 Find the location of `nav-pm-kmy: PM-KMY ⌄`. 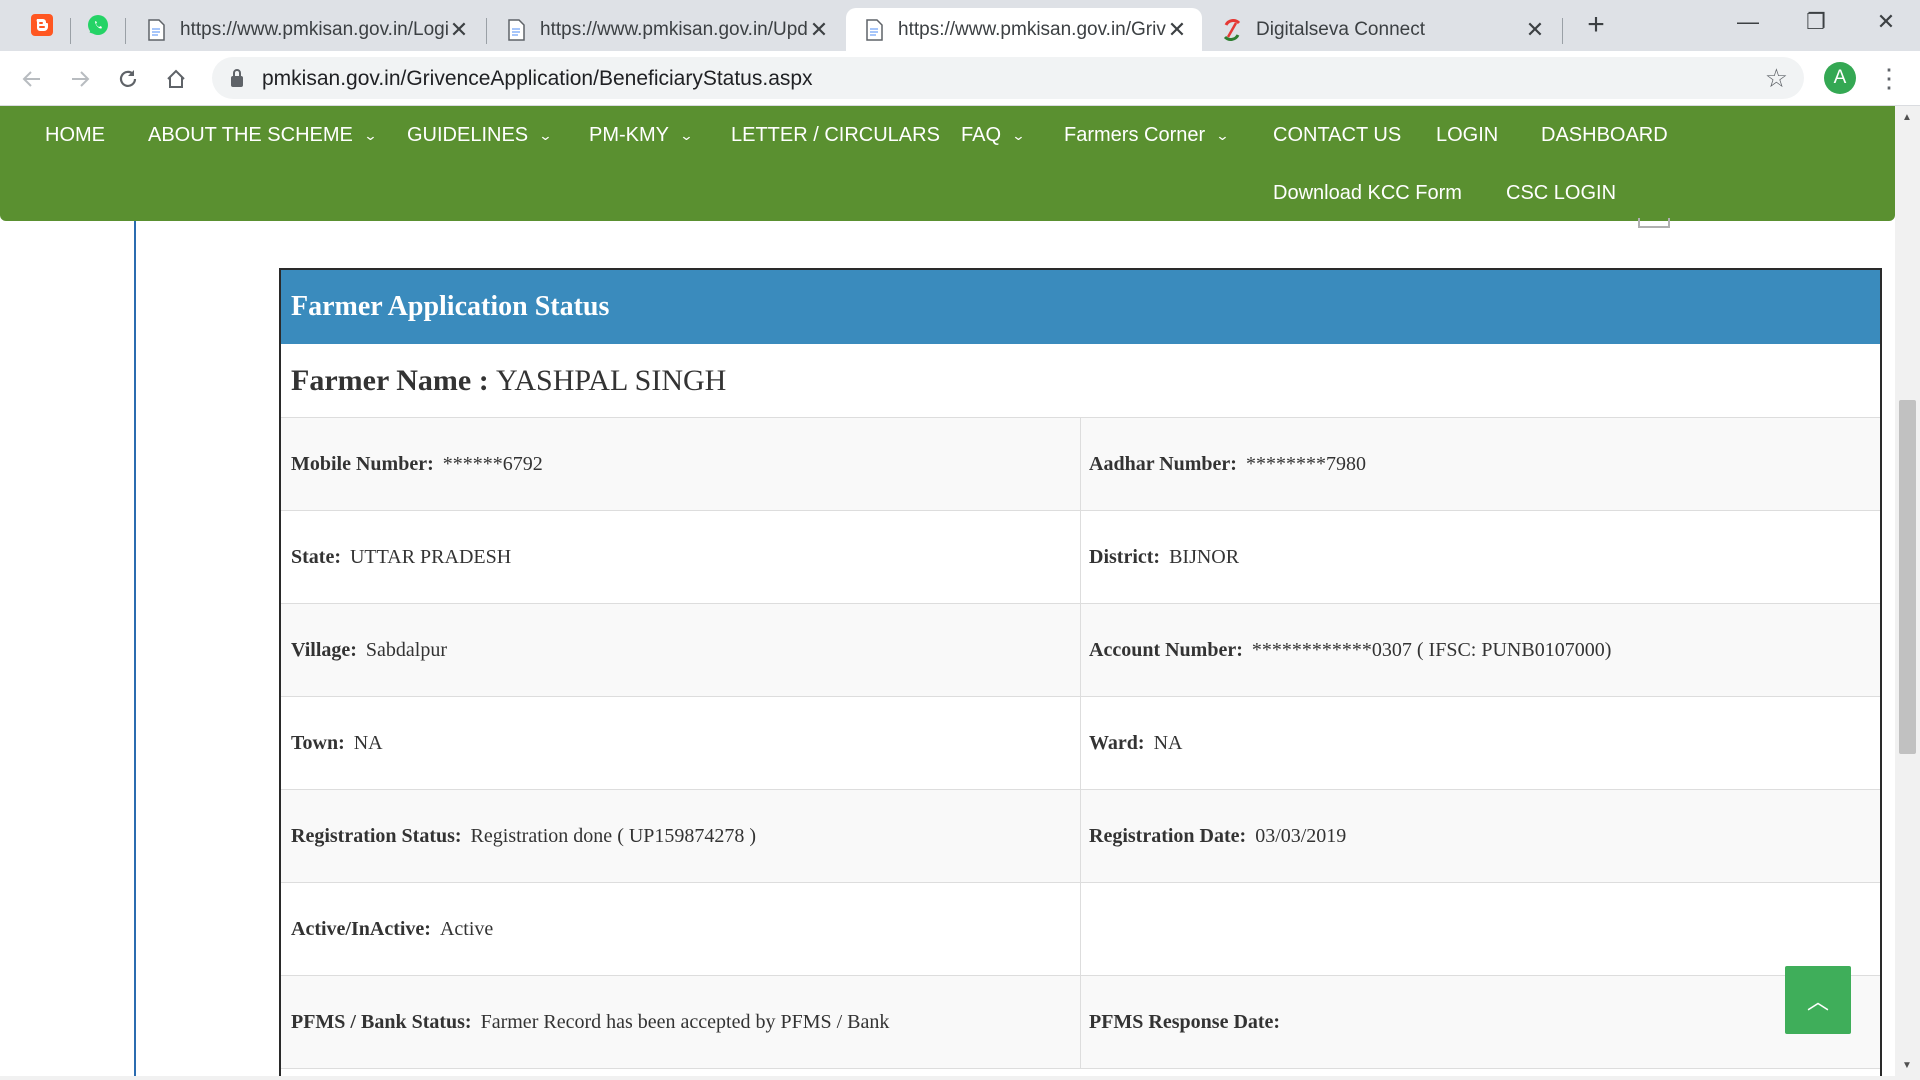

nav-pm-kmy: PM-KMY ⌄ is located at coordinates (641, 135).